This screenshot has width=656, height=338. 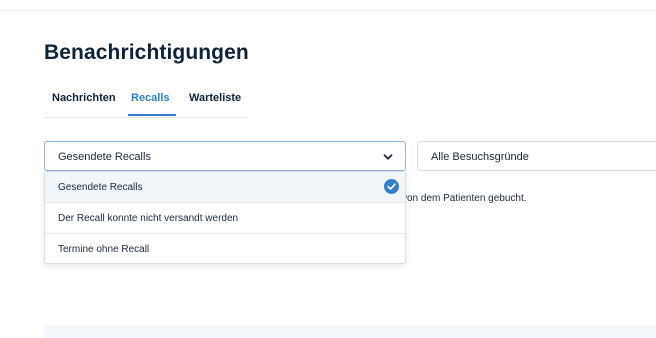 What do you see at coordinates (388, 157) in the screenshot?
I see `chevron-down-icon` at bounding box center [388, 157].